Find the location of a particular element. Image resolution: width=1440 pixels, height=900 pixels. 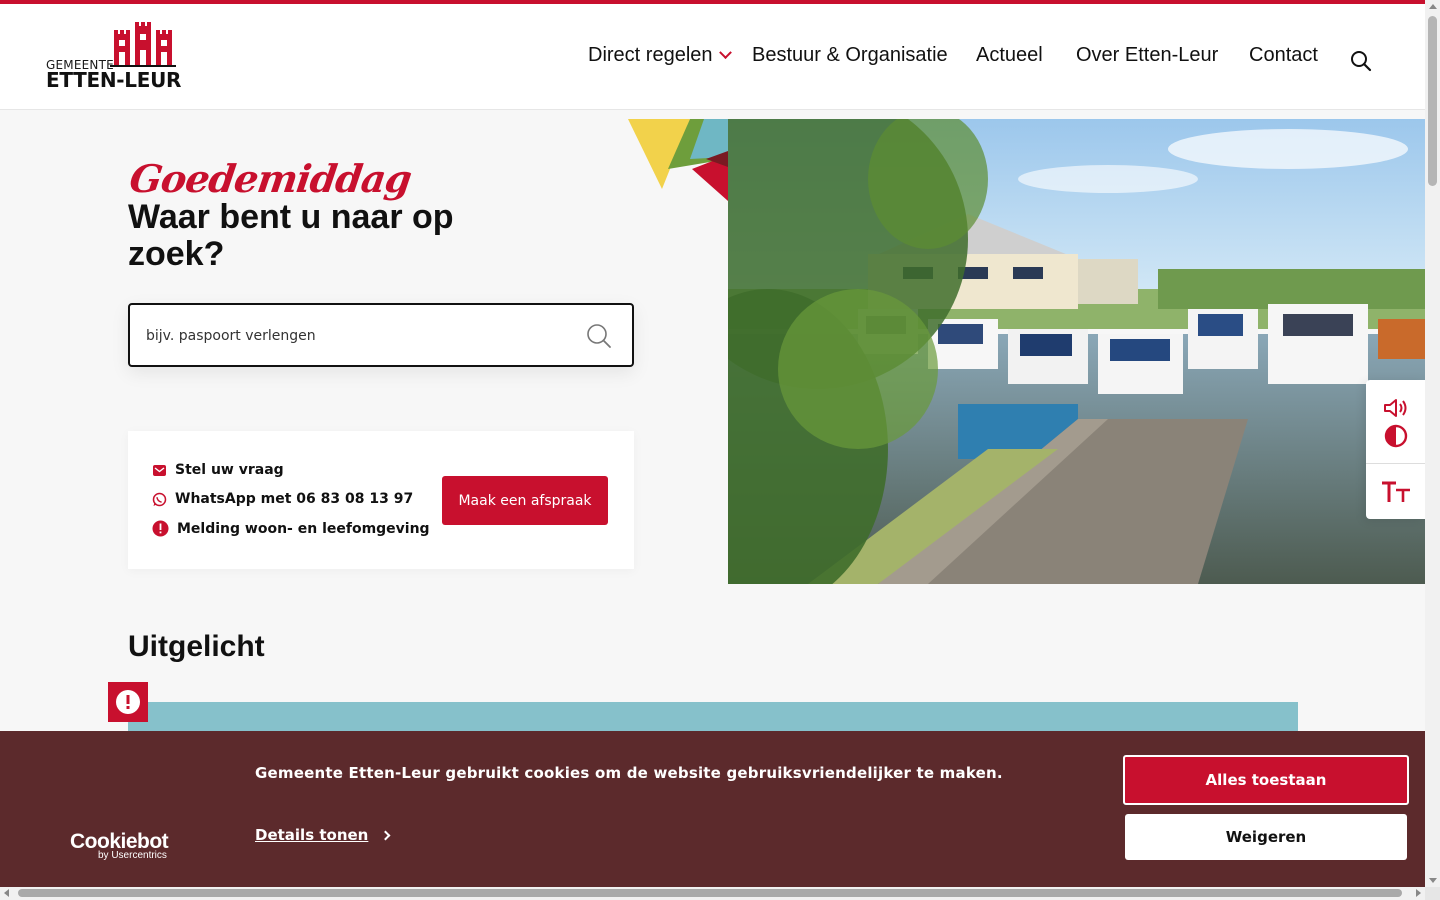

municipality-logo: GEMEENTE ETTEN-LEUR is located at coordinates (116, 57).